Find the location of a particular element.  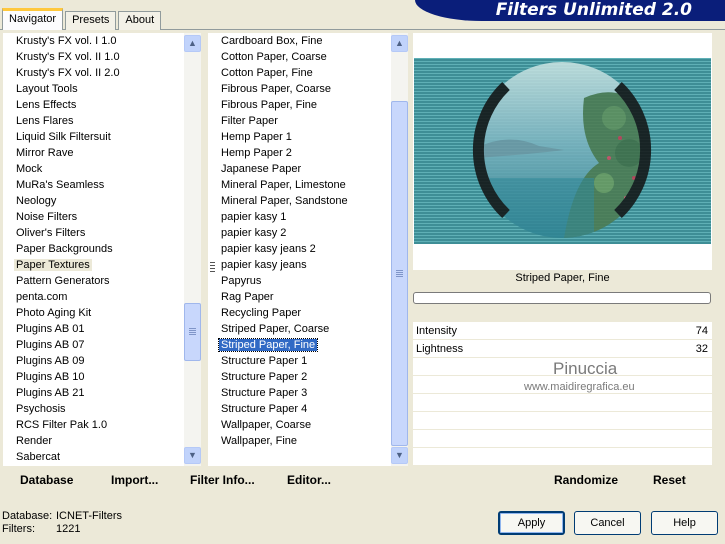

param-empty-row is located at coordinates (562, 439).